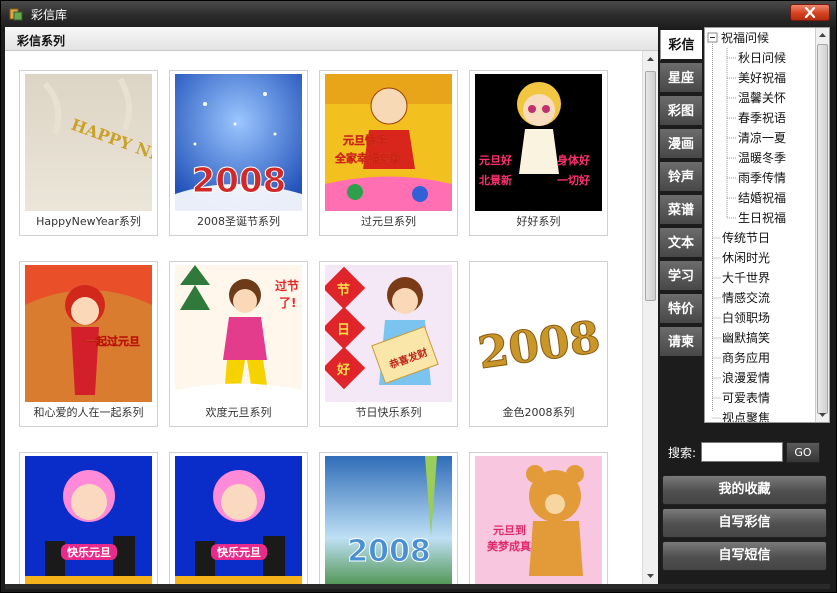  I want to click on svg-text: 元旦好, so click(495, 160).